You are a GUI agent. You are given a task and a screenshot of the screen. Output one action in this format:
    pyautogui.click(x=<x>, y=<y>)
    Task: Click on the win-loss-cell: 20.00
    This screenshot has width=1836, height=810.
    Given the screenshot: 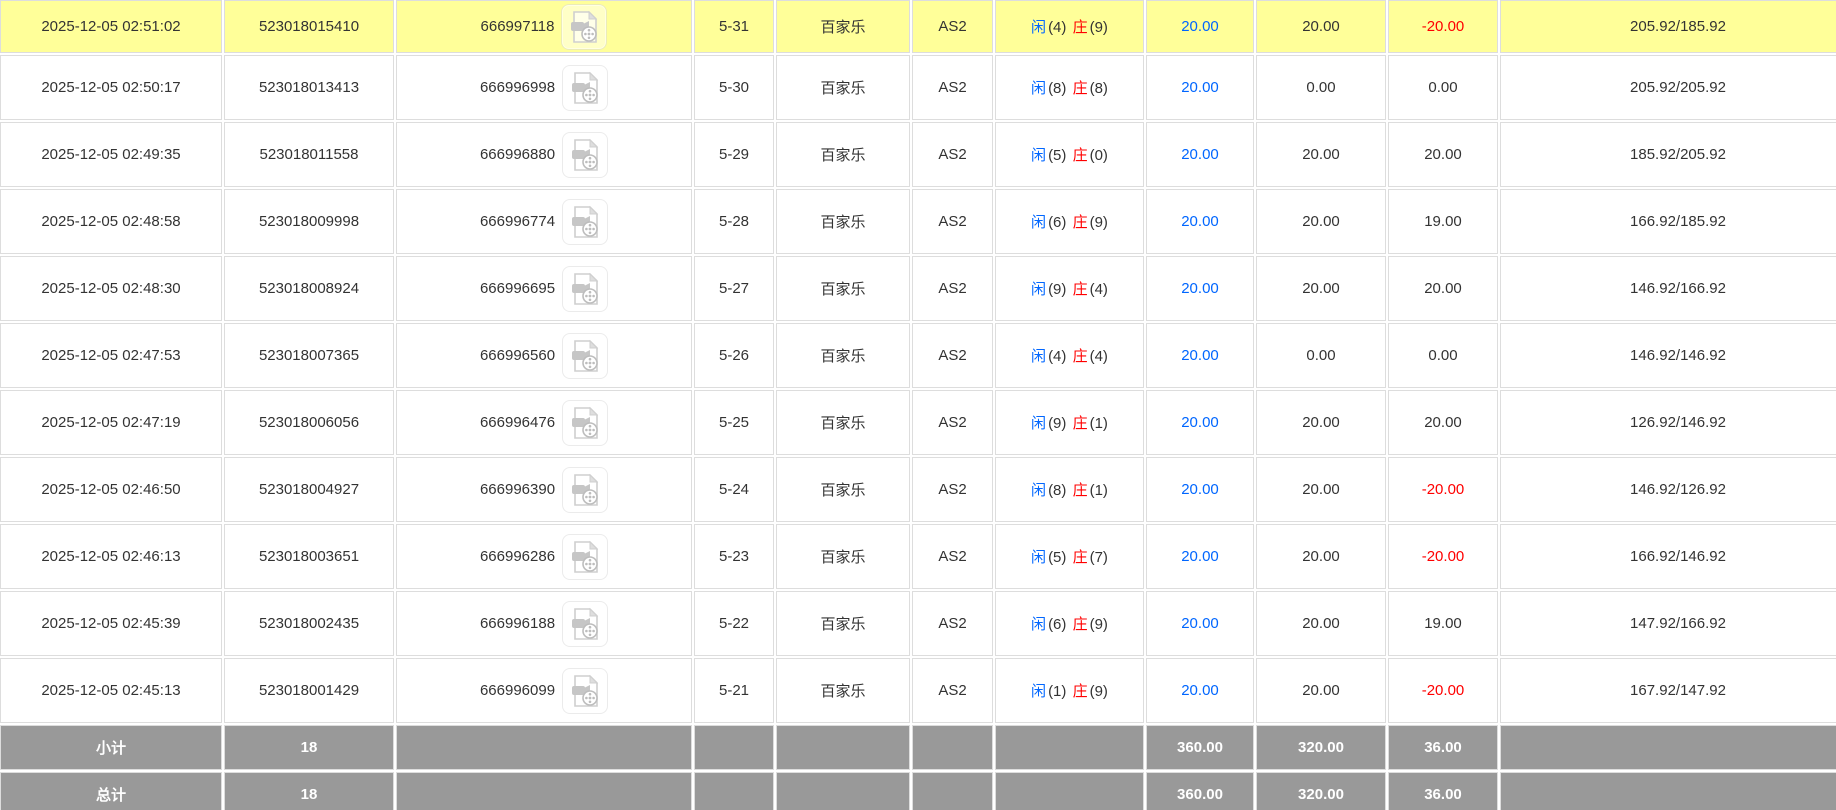 What is the action you would take?
    pyautogui.click(x=1443, y=288)
    